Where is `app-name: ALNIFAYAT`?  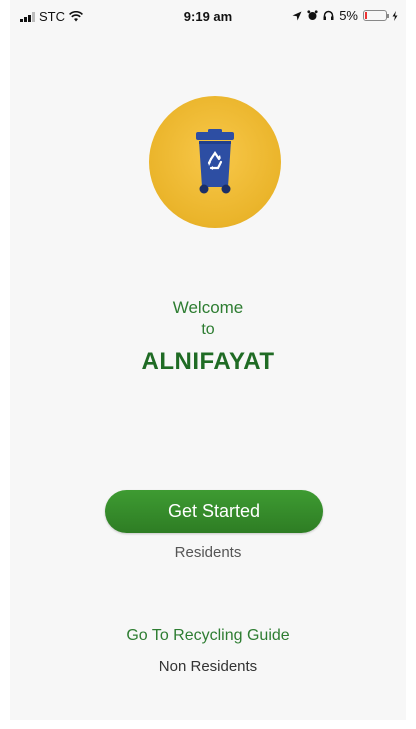 app-name: ALNIFAYAT is located at coordinates (208, 361).